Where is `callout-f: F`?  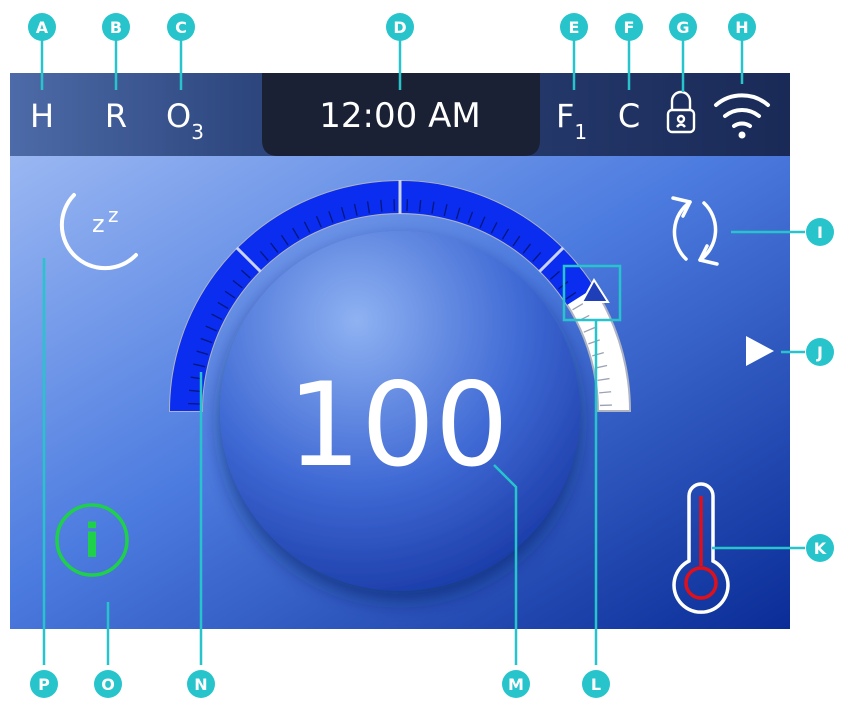 callout-f: F is located at coordinates (629, 27).